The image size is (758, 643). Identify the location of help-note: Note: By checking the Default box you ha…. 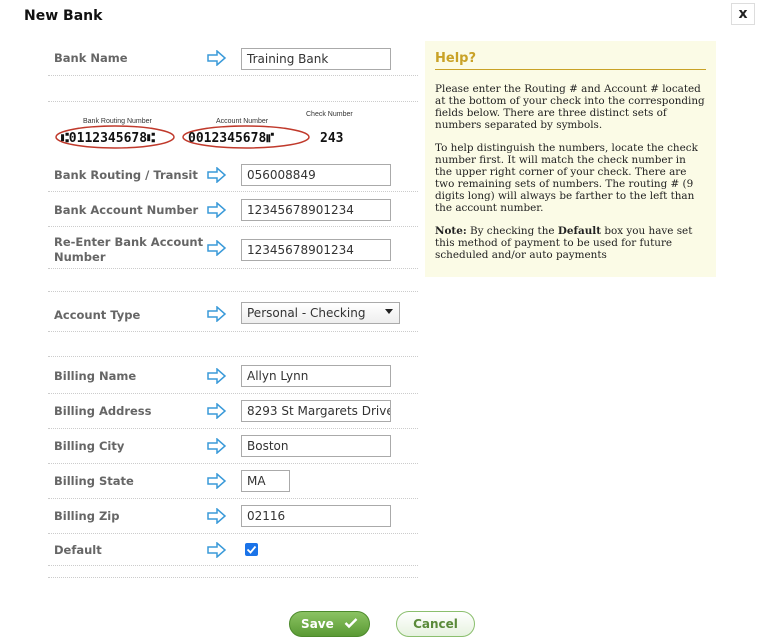
(570, 243).